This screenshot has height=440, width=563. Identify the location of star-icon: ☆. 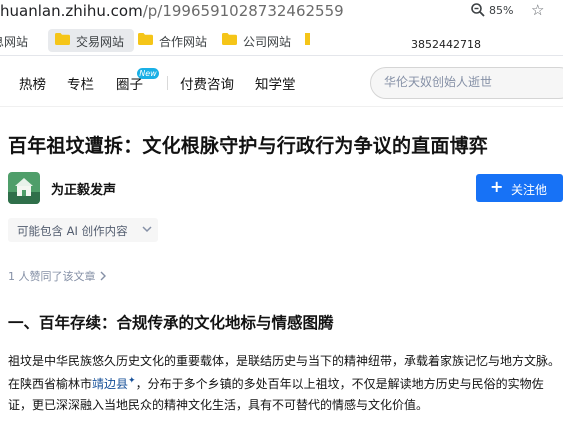
(537, 10).